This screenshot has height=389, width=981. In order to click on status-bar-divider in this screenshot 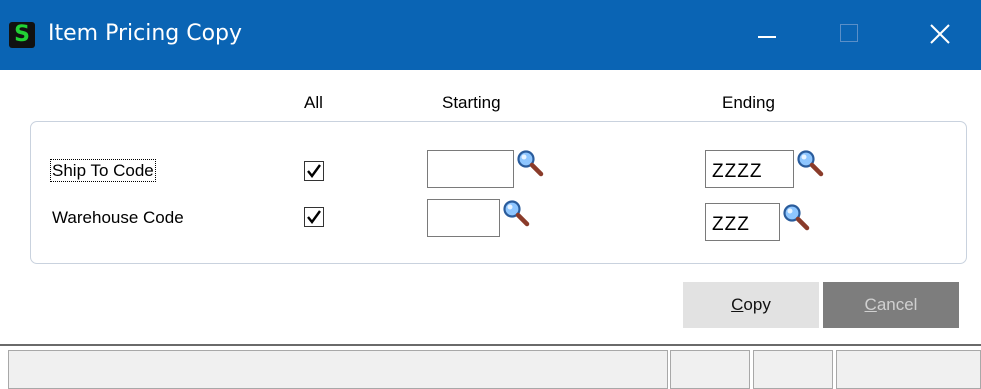, I will do `click(490, 345)`.